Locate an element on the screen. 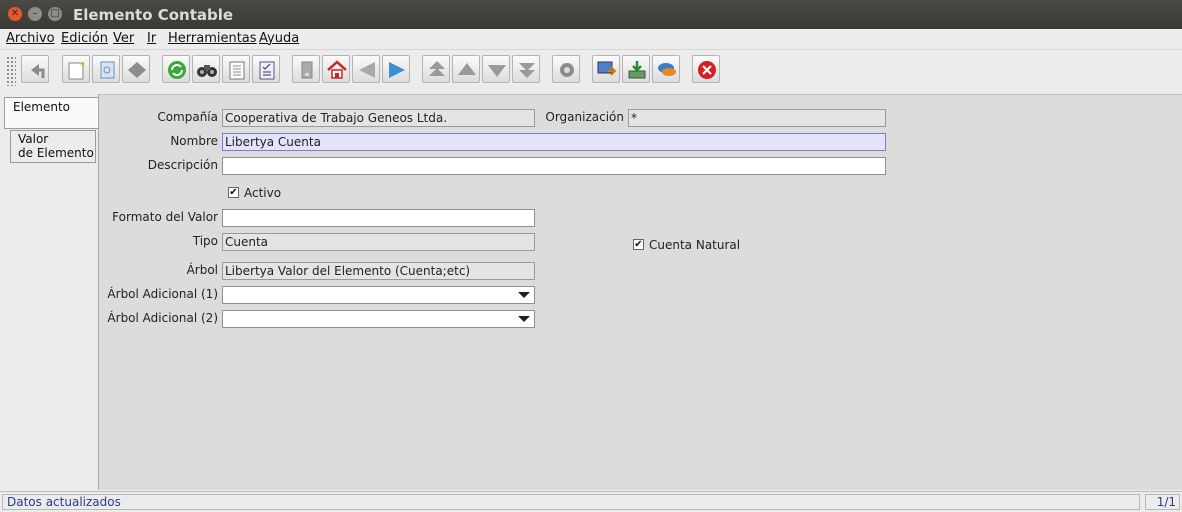 This screenshot has width=1182, height=512. zoom-across-button is located at coordinates (606, 69).